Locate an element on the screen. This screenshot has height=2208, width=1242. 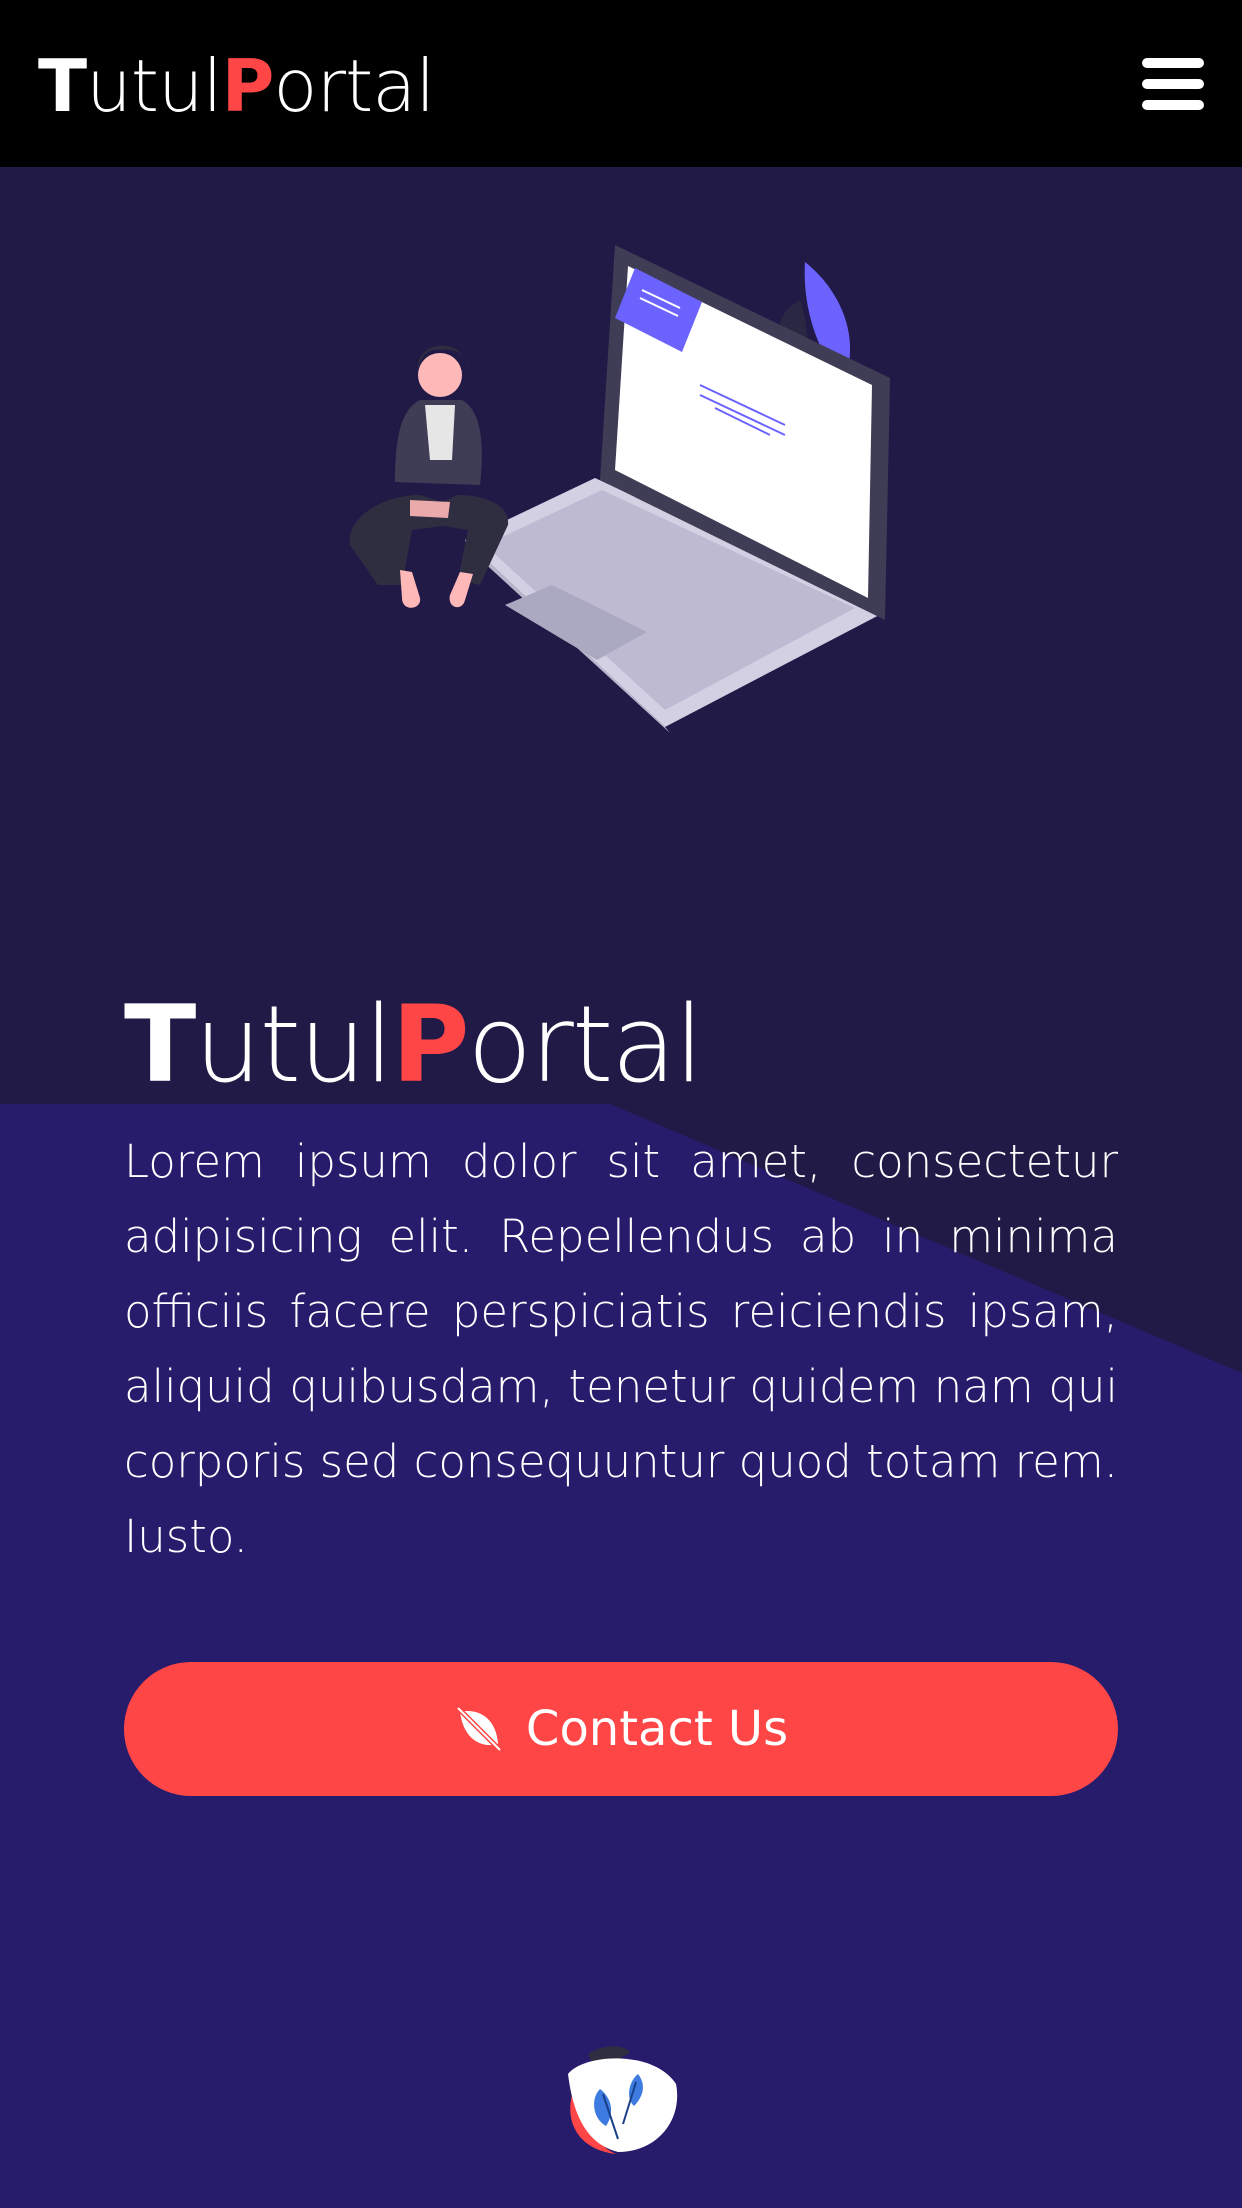
hamburger-menu-icon is located at coordinates (1173, 84).